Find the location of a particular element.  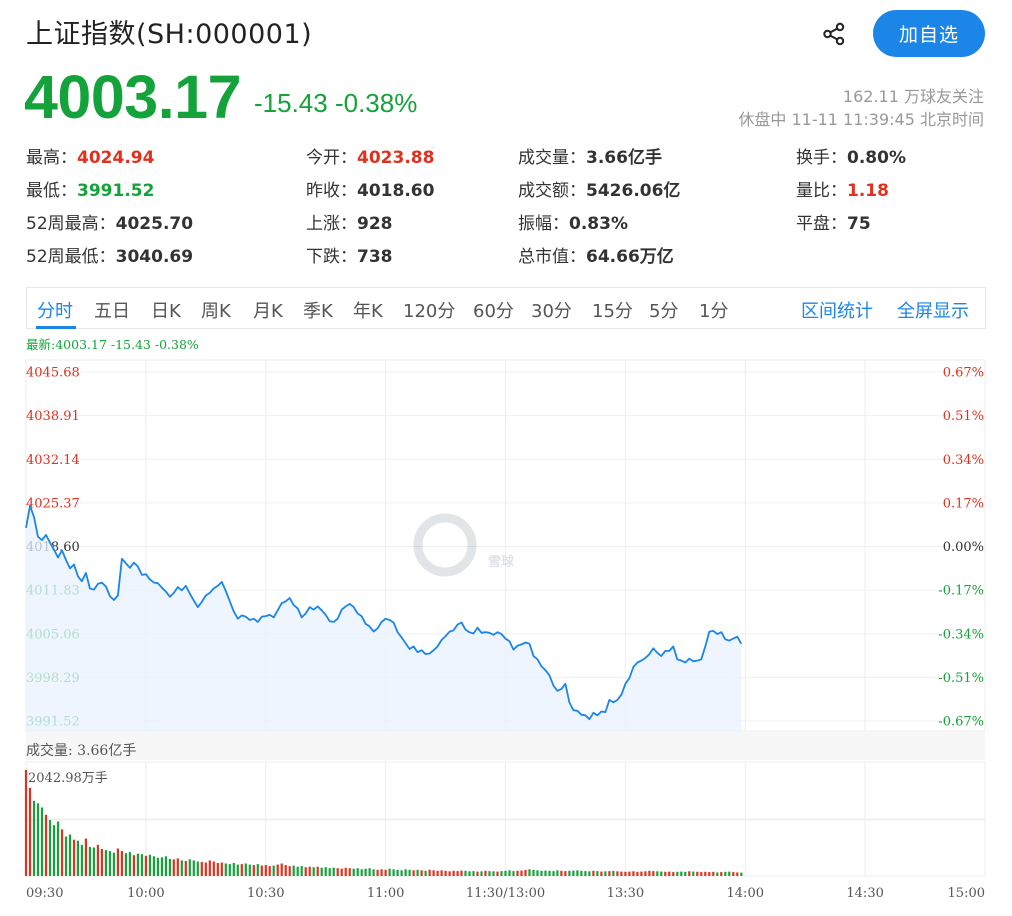

stat-item: 量比：1.18 is located at coordinates (842, 188).